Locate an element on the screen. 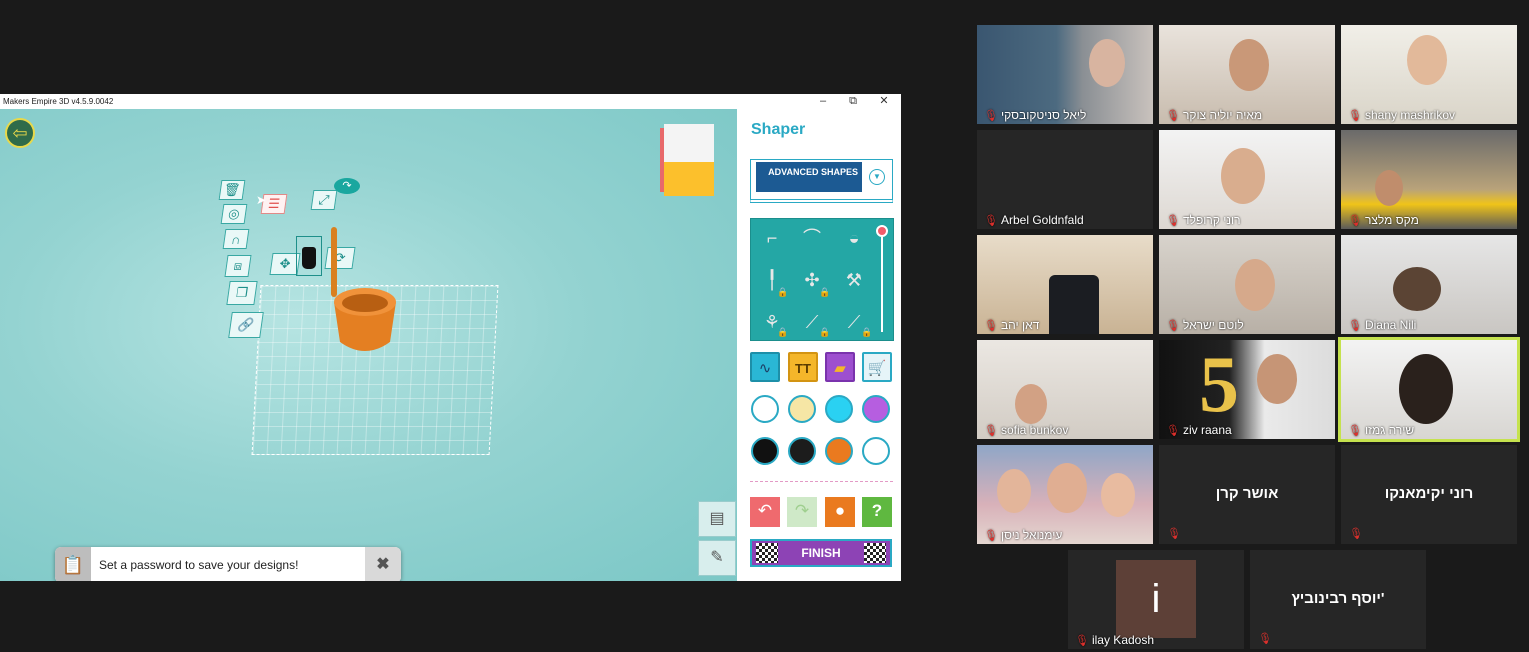 The image size is (1529, 652). panel-divider is located at coordinates (821, 481).